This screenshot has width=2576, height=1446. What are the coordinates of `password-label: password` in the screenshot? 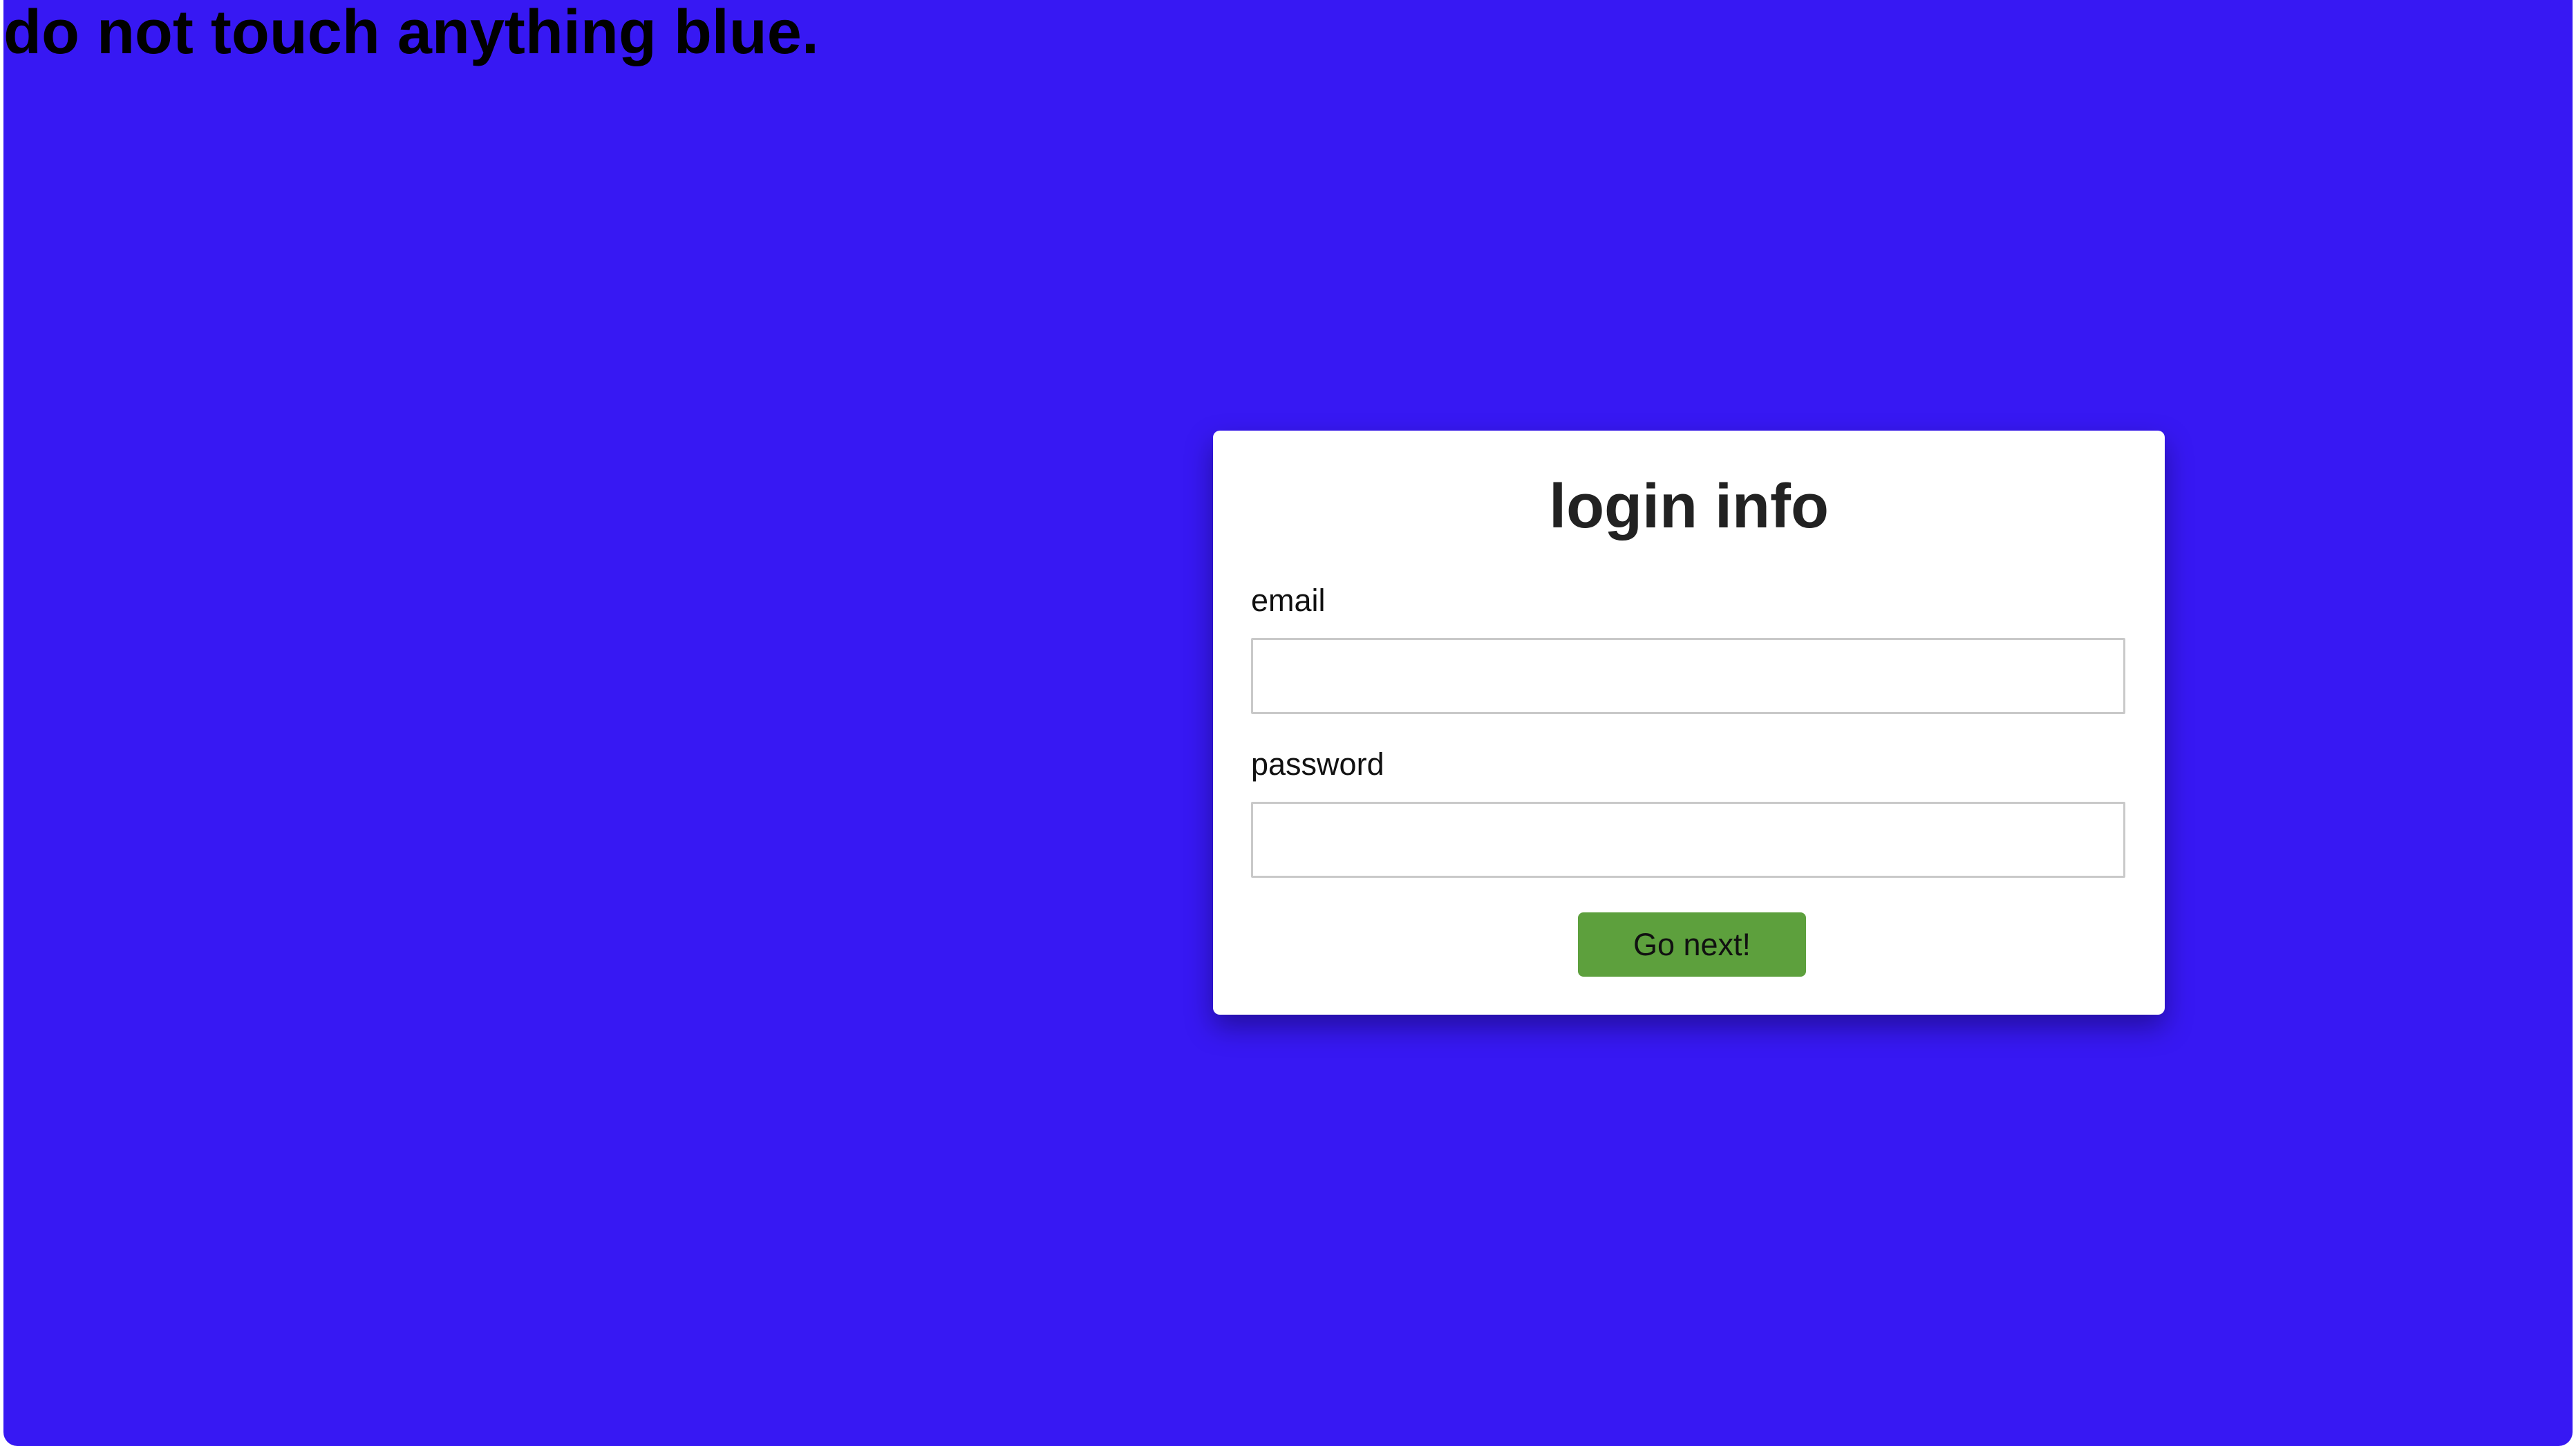 It's located at (1317, 764).